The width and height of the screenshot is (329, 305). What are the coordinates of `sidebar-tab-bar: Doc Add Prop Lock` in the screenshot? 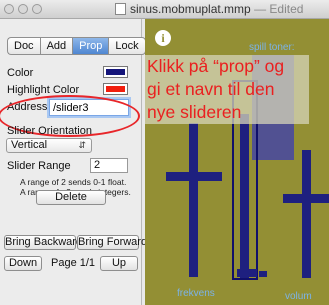 It's located at (76, 46).